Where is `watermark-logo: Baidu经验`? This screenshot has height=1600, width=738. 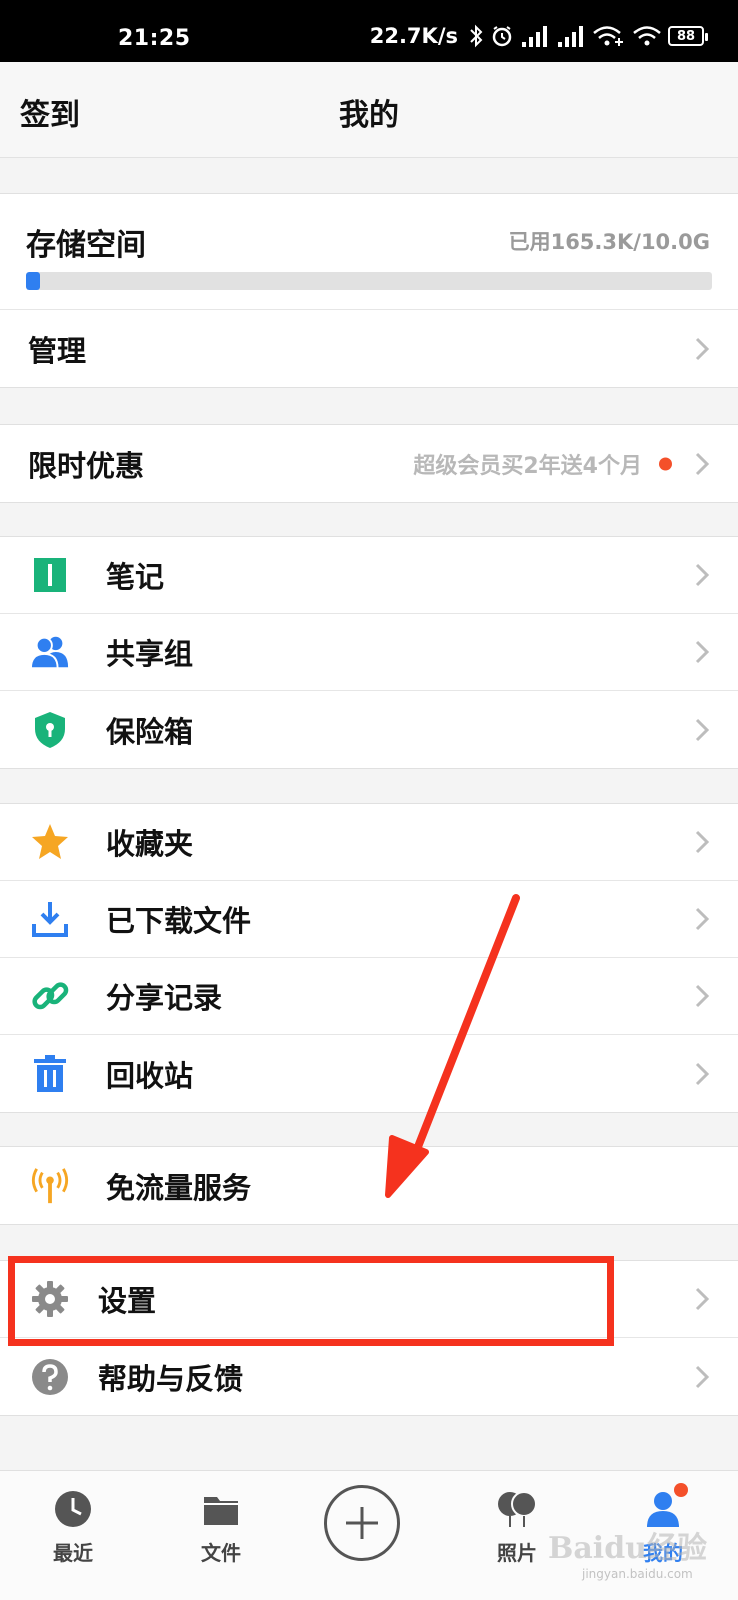 watermark-logo: Baidu经验 is located at coordinates (627, 1548).